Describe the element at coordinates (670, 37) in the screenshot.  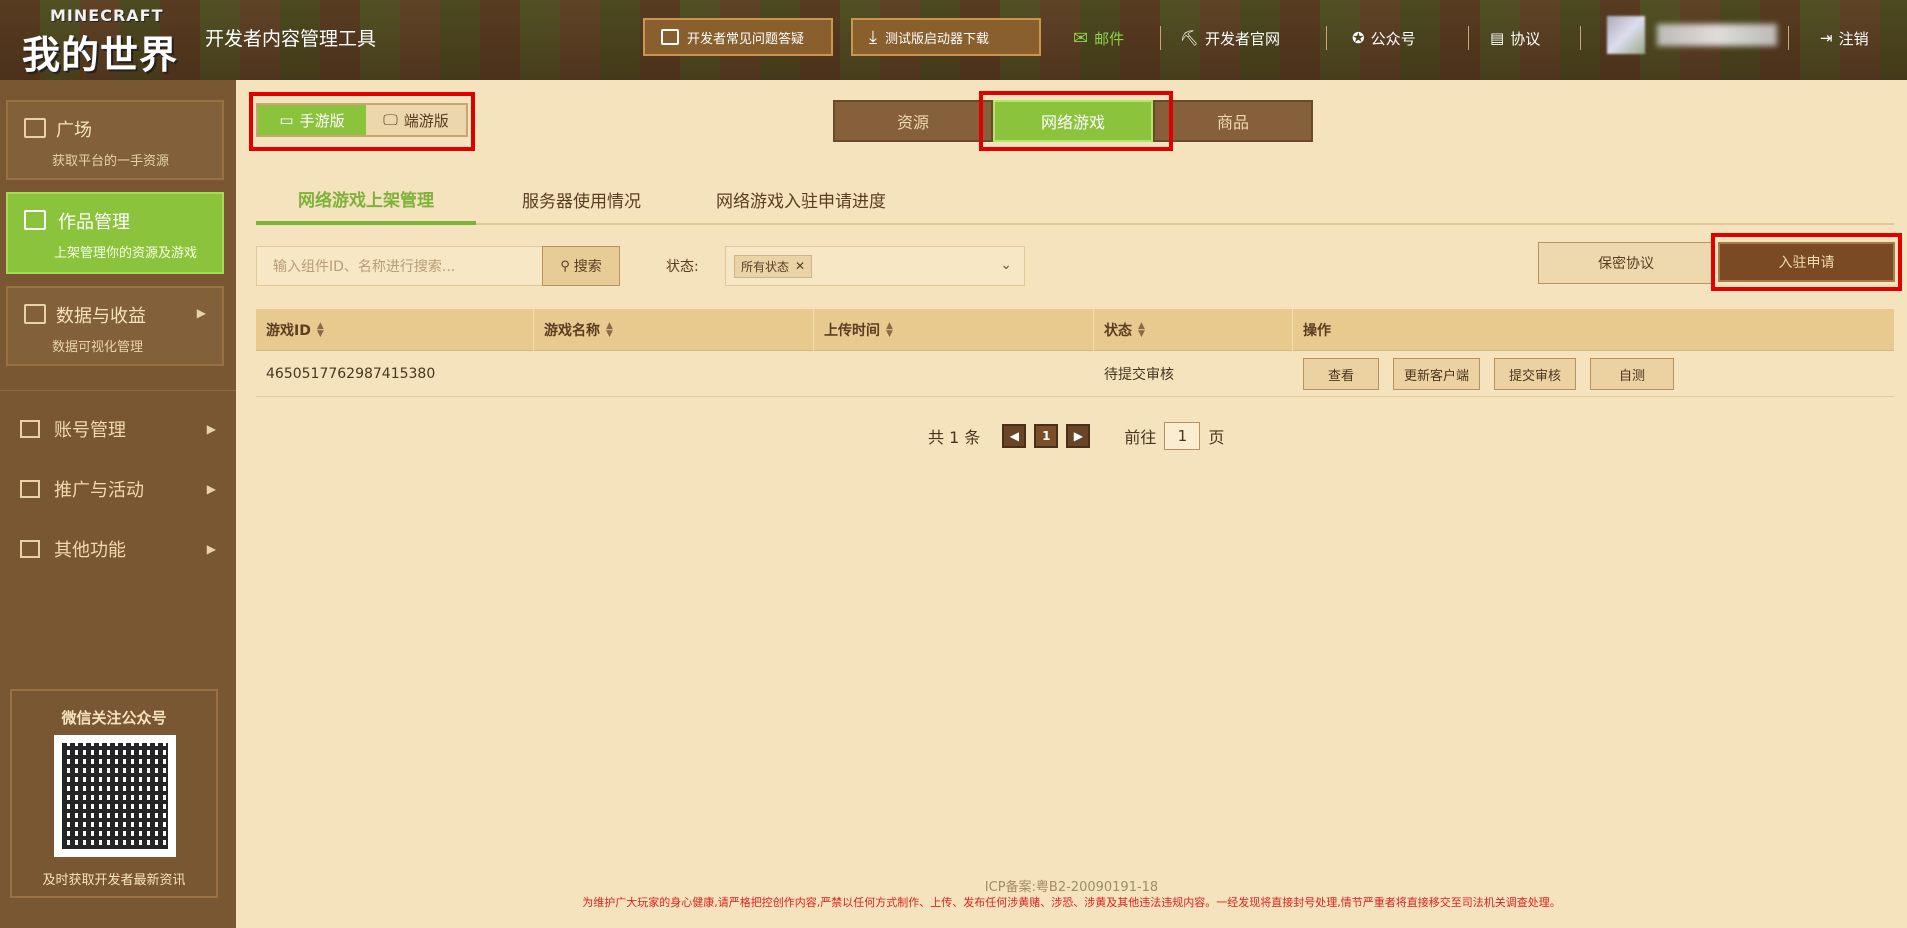
I see `chat-icon` at that location.